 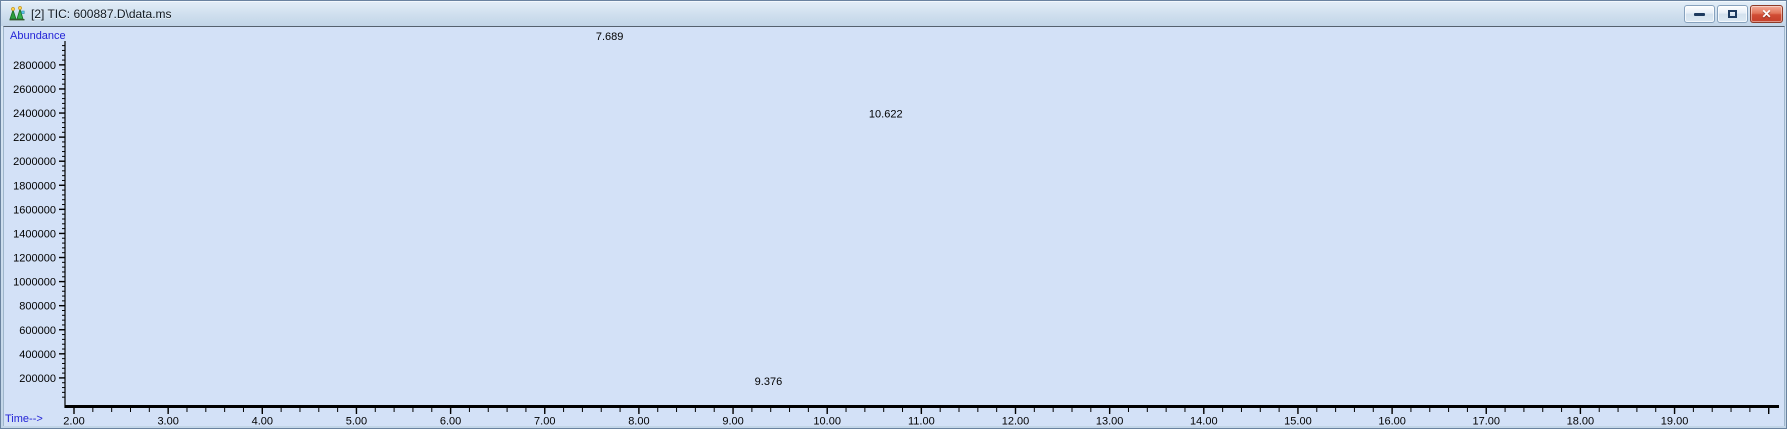 I want to click on y-tick-label: 1800000, so click(x=34, y=186).